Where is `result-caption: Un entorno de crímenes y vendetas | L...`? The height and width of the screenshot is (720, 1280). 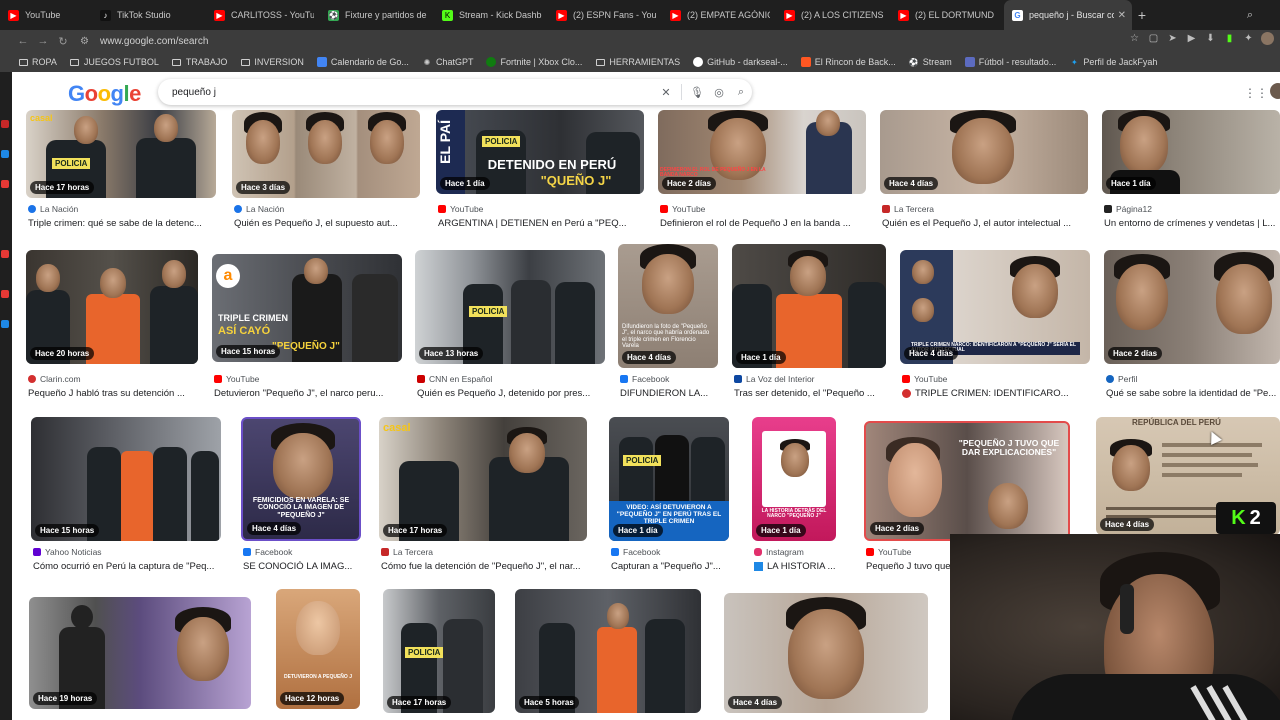 result-caption: Un entorno de crímenes y vendetas | L... is located at coordinates (1192, 223).